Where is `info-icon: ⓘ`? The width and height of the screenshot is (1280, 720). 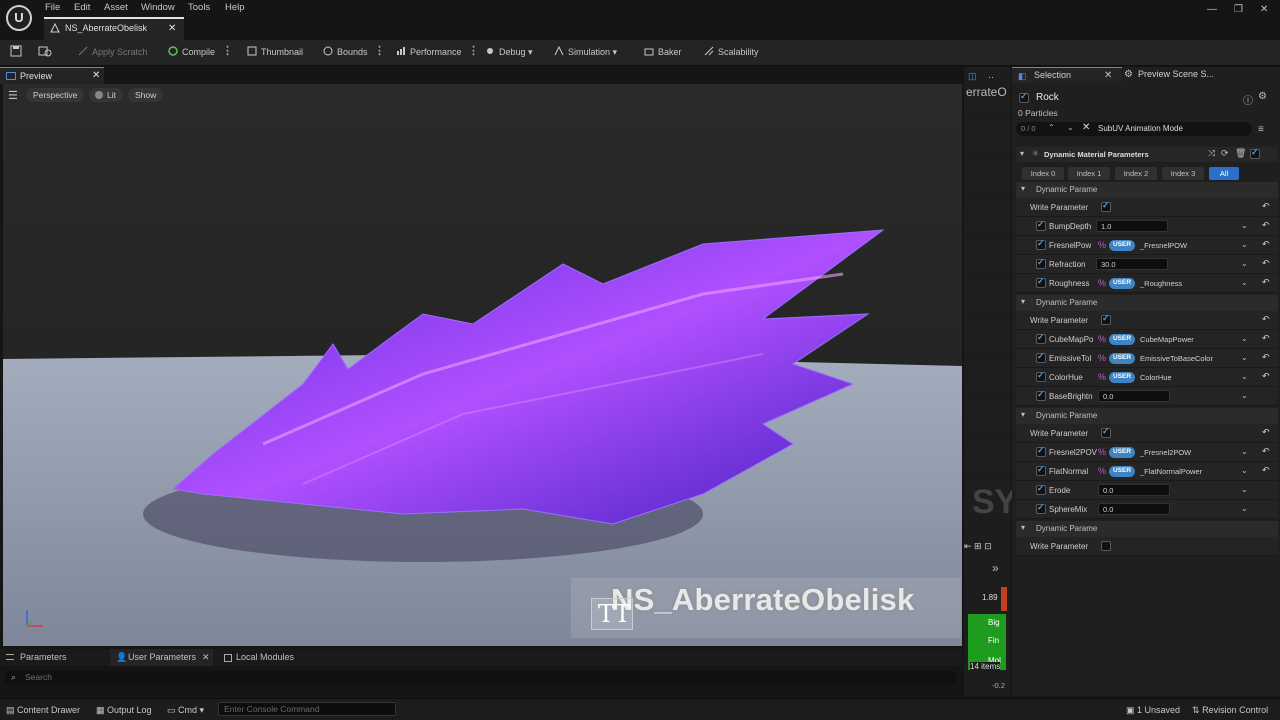
info-icon: ⓘ is located at coordinates (1248, 99).